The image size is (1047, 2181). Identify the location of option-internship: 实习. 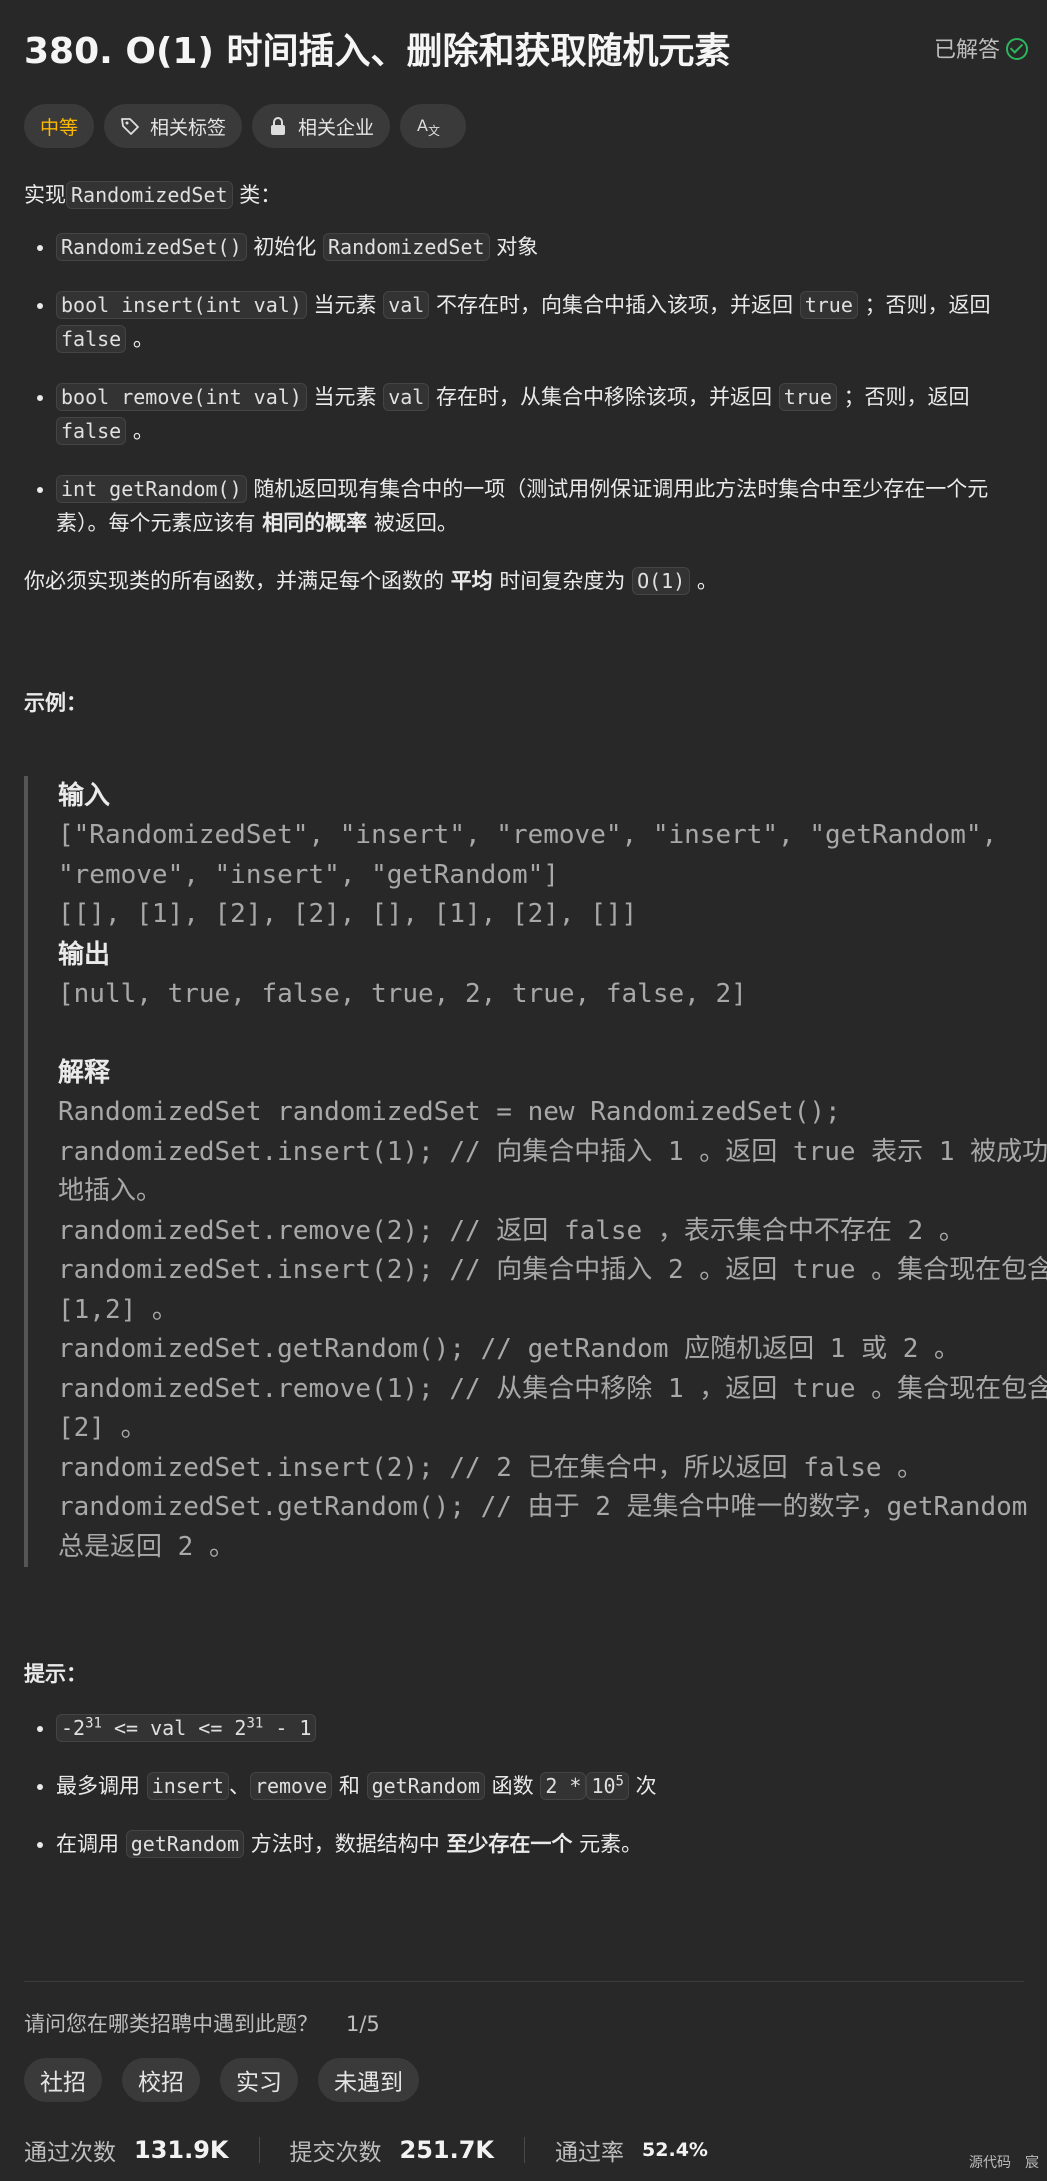
(259, 2080).